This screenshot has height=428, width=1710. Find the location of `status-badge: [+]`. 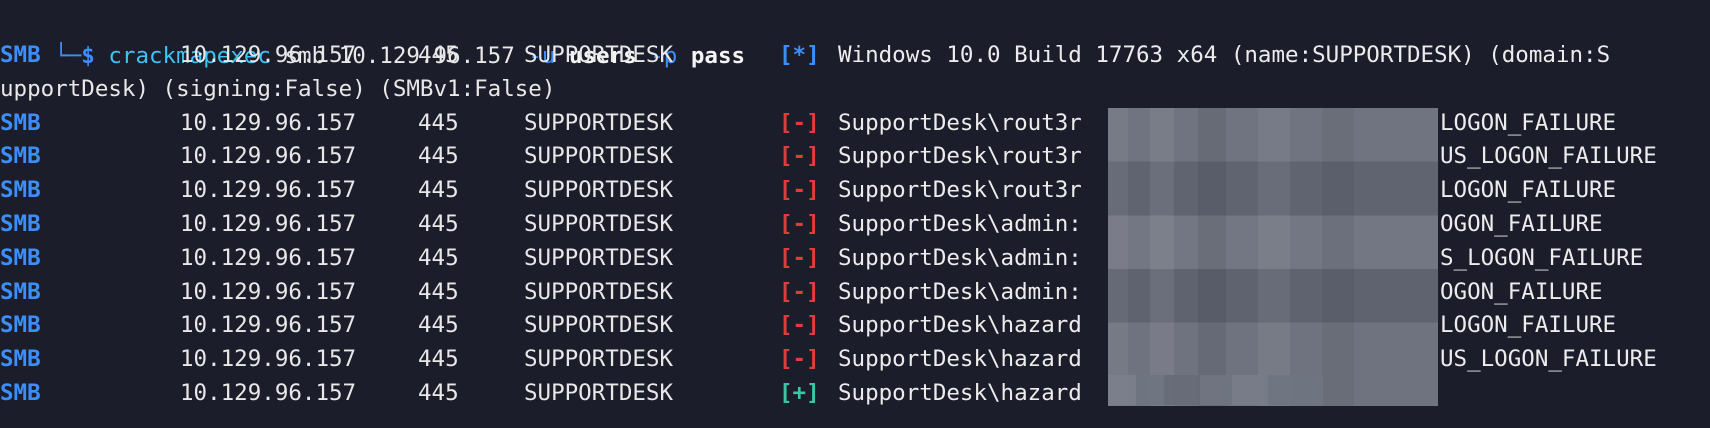

status-badge: [+] is located at coordinates (799, 393).